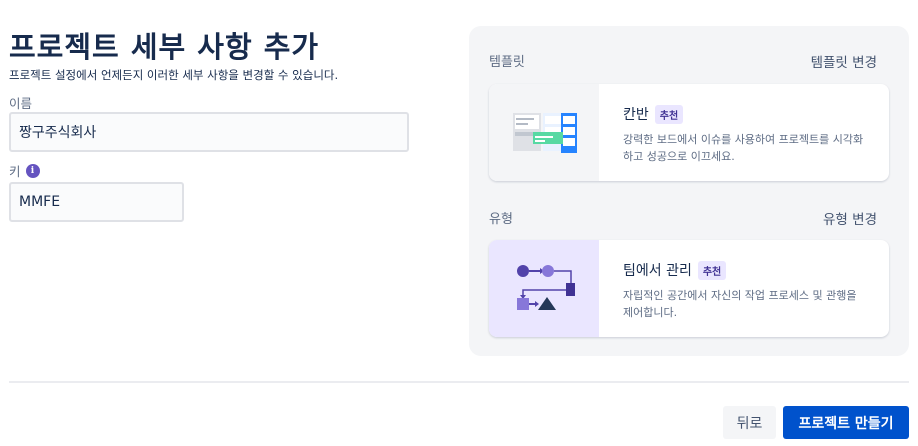  I want to click on back-button: 뒤로, so click(749, 422).